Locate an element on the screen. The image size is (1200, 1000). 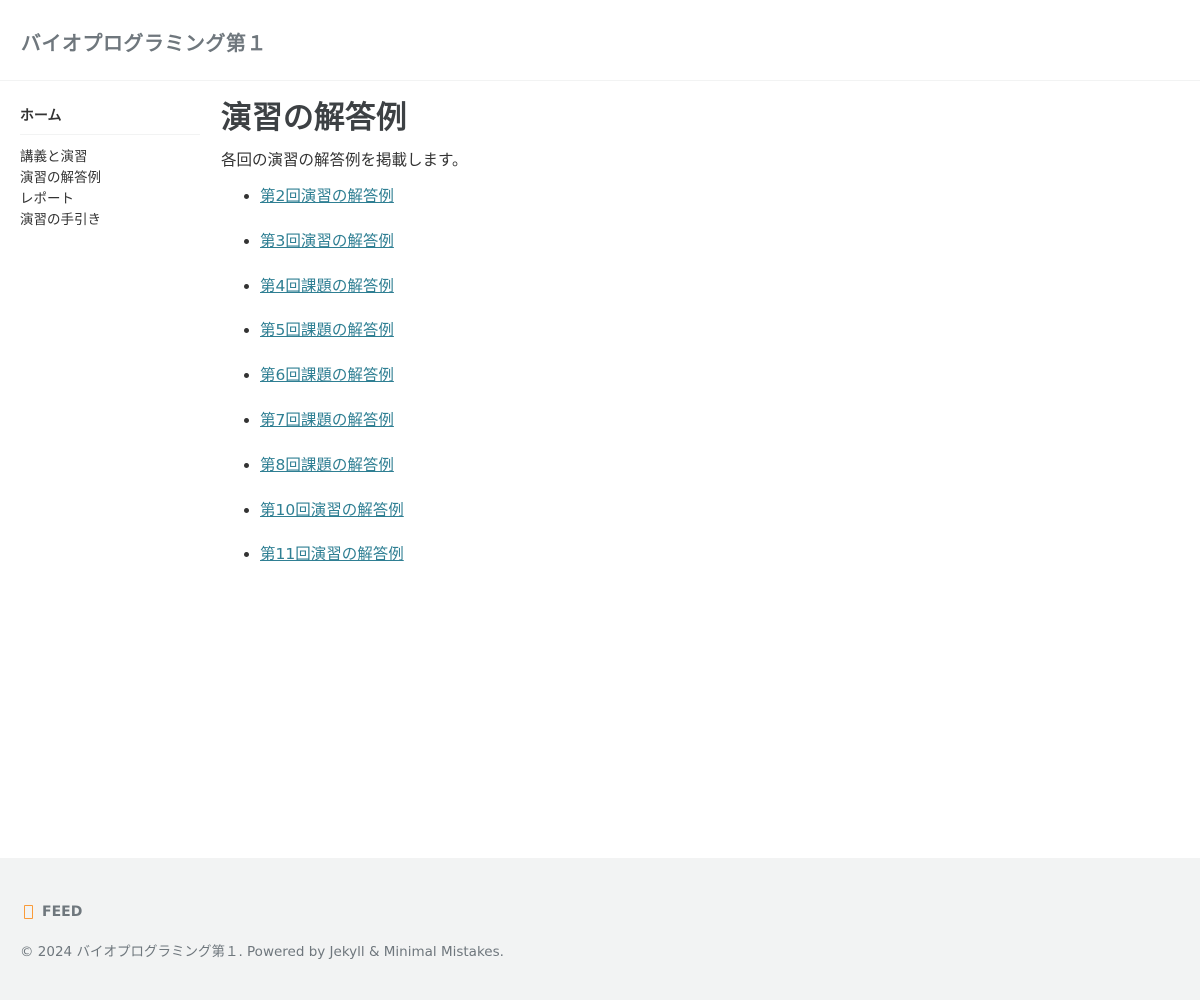
answer-link: 第11回演習の解答例 is located at coordinates (332, 554).